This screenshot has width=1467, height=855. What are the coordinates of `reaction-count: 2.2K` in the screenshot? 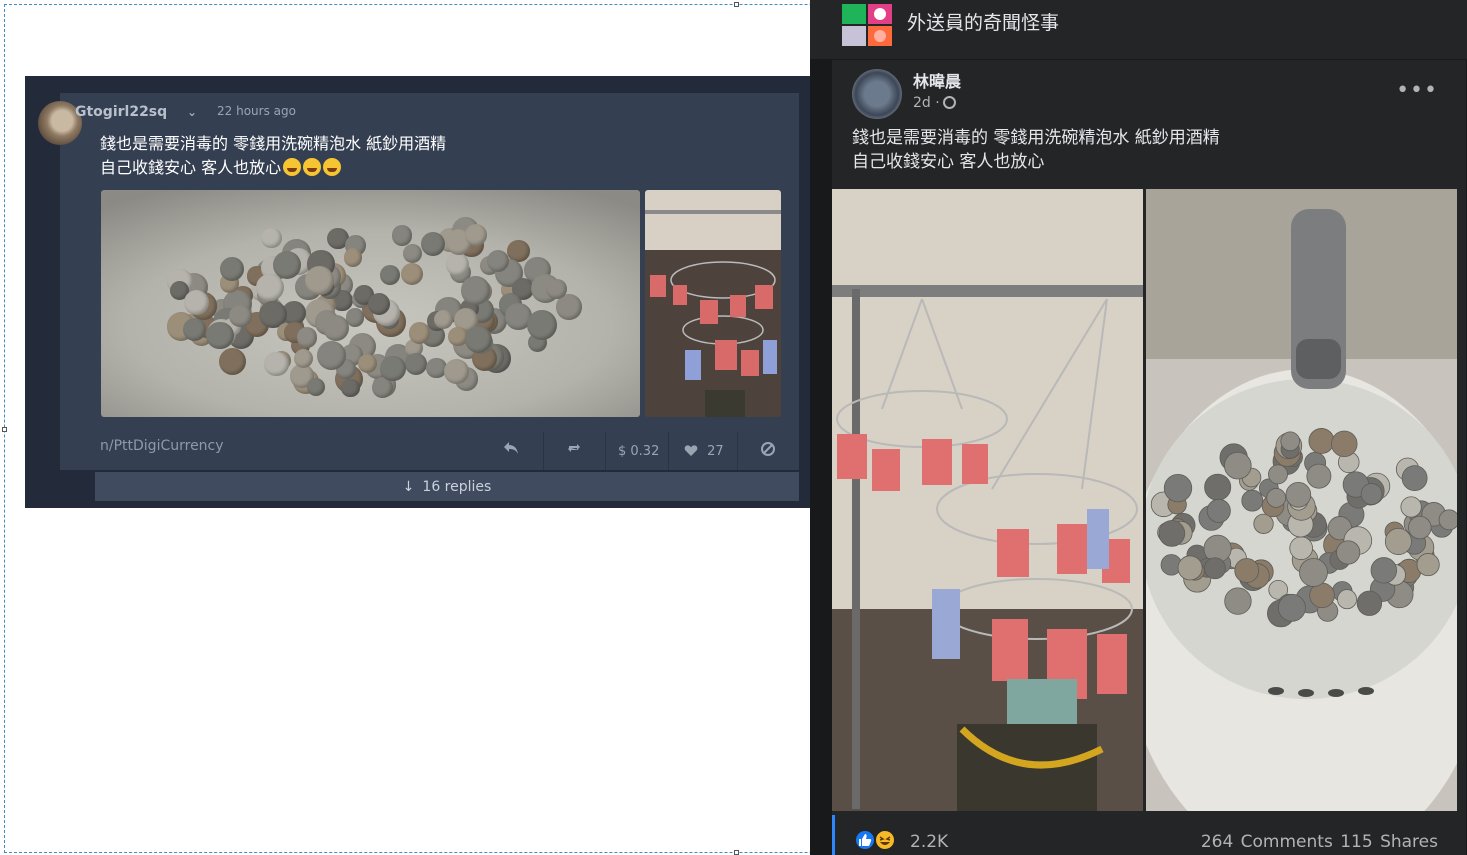 It's located at (929, 842).